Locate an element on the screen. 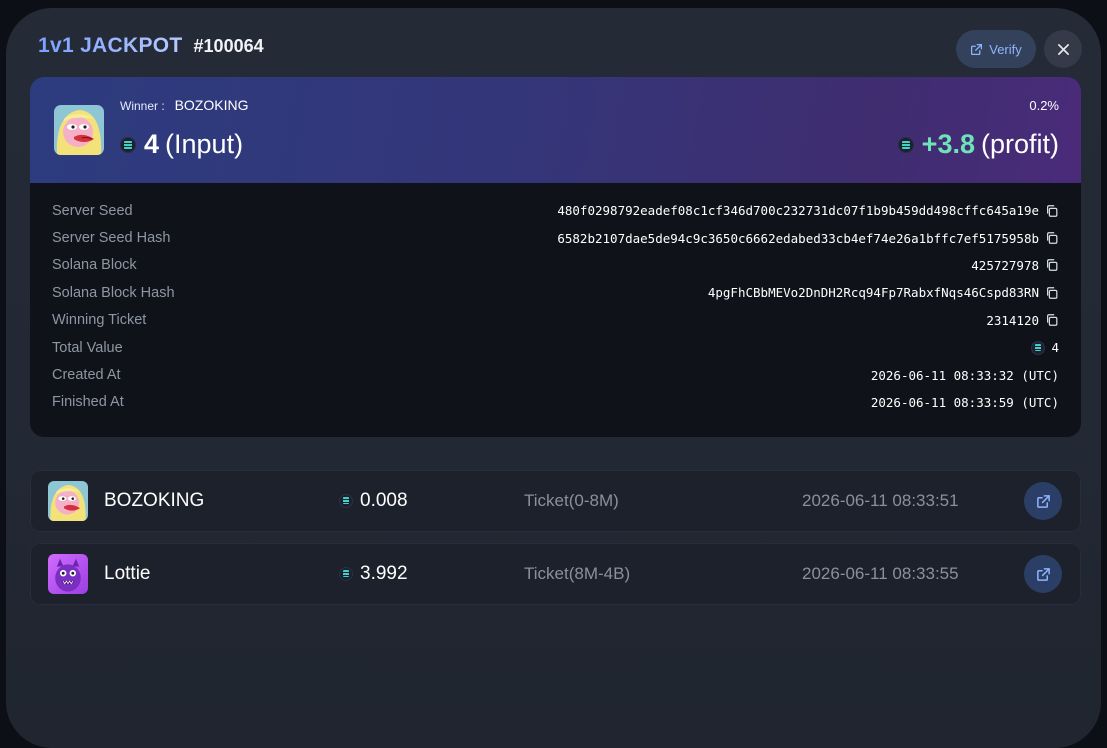 The width and height of the screenshot is (1107, 748). close-button is located at coordinates (1063, 49).